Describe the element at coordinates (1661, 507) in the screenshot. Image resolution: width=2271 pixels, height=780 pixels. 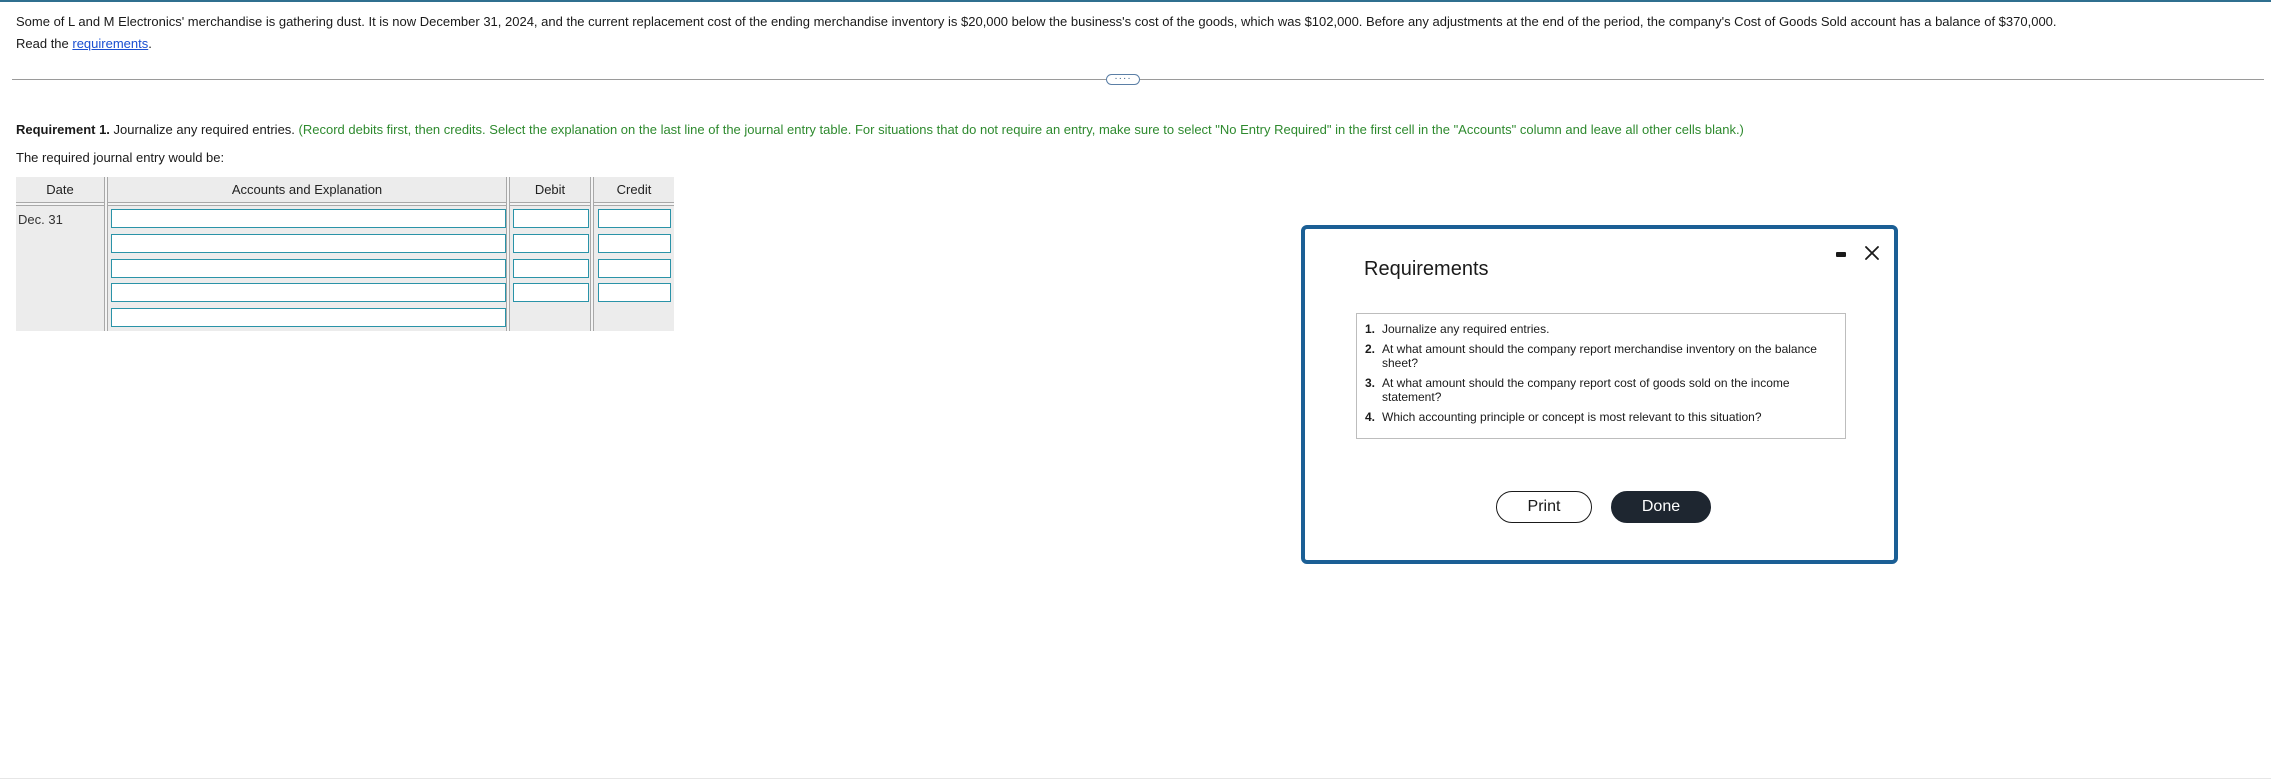
I see `done-button: Done` at that location.